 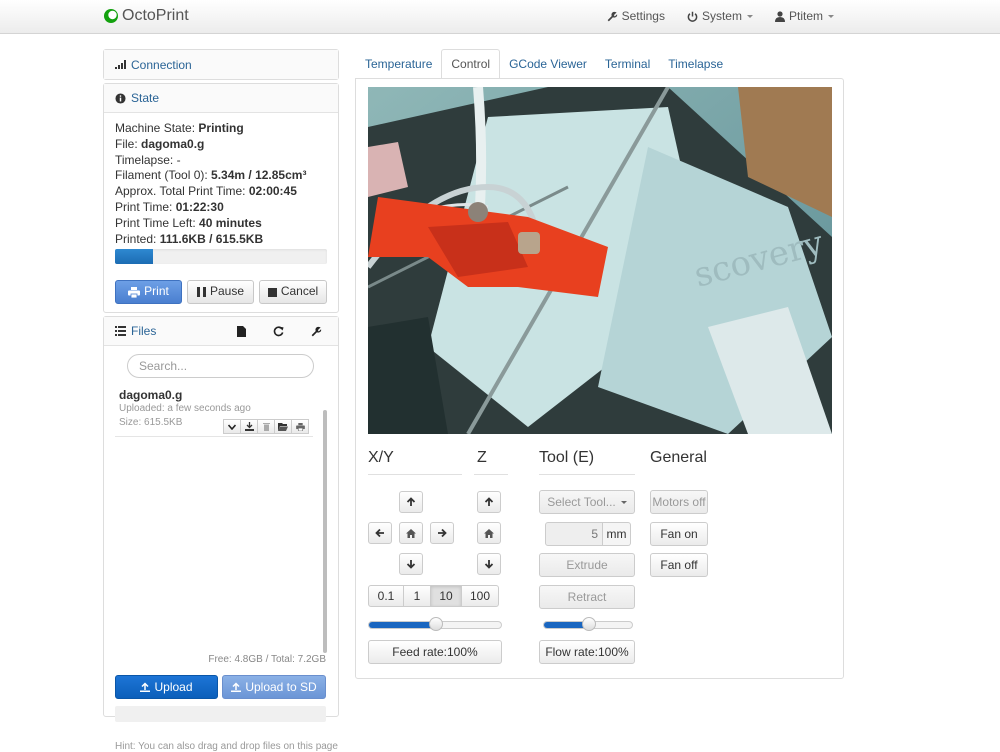 I want to click on file-delete-button, so click(x=266, y=427).